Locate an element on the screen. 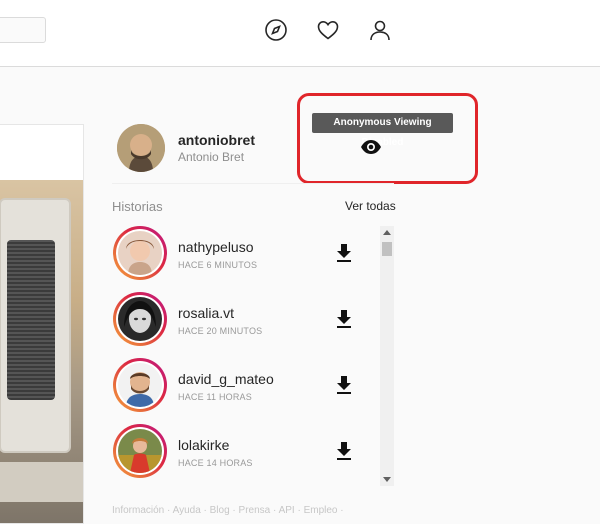 Image resolution: width=600 pixels, height=524 pixels. profile-full-name: Antonio Bret is located at coordinates (211, 157).